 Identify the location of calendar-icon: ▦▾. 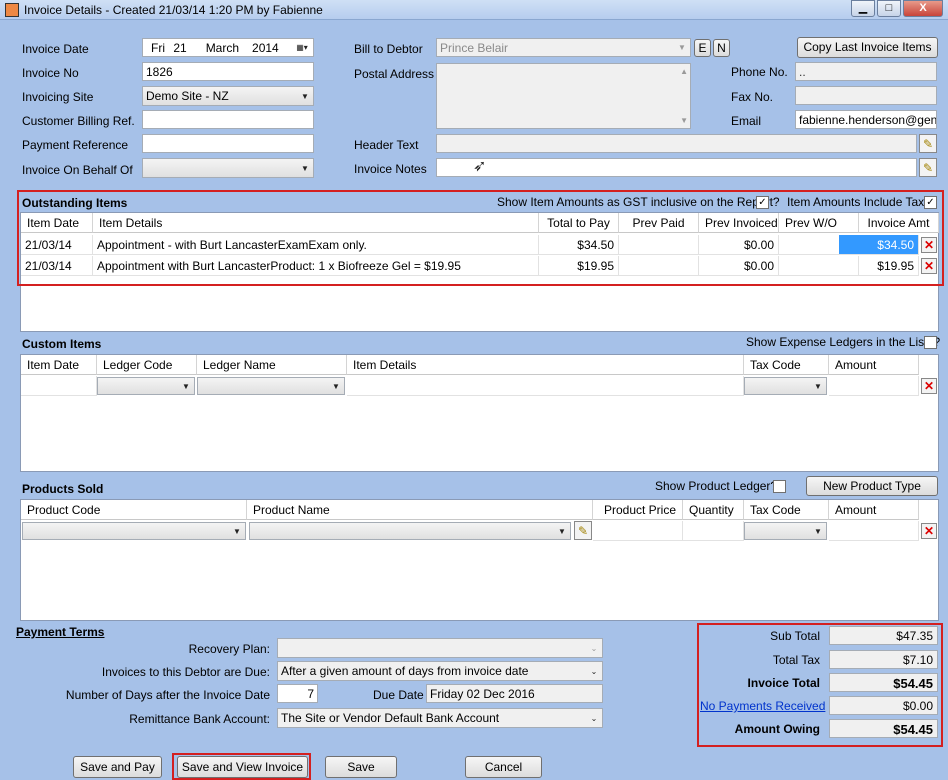
(302, 47).